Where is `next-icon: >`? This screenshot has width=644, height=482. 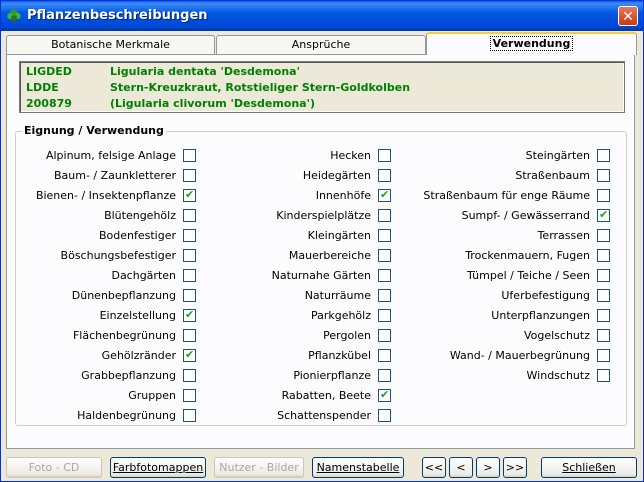
next-icon: > is located at coordinates (488, 467).